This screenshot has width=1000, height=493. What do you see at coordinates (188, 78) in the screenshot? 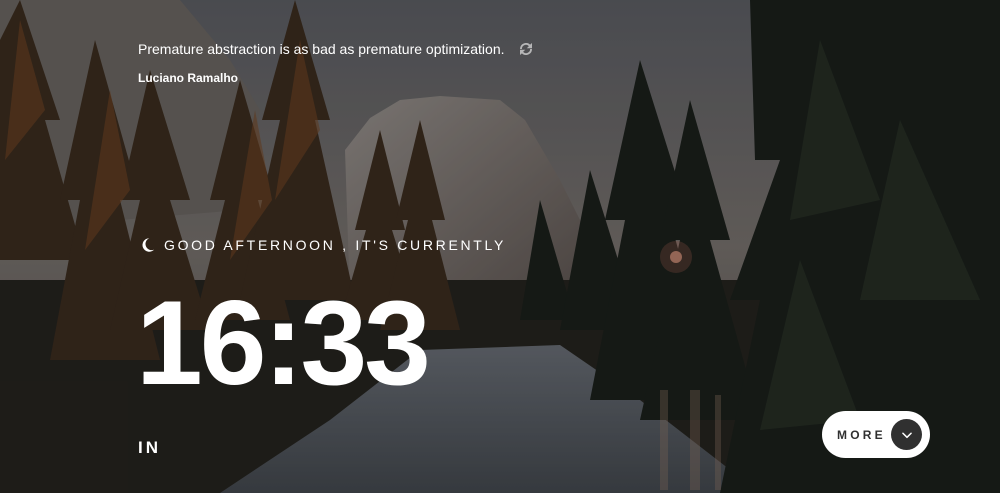
I see `quote-author: Luciano Ramalho` at bounding box center [188, 78].